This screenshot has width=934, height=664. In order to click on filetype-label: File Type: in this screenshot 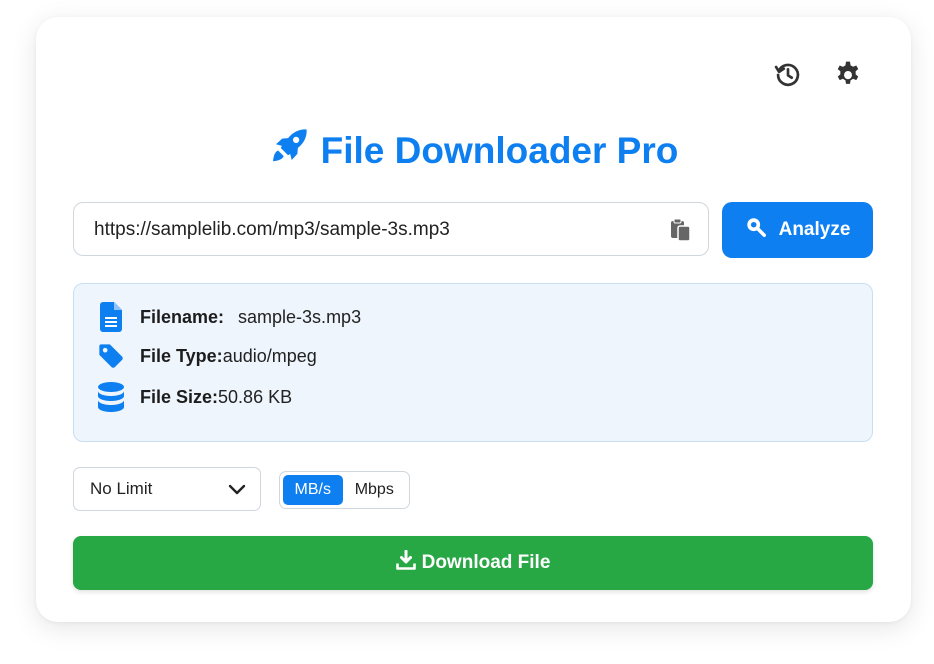, I will do `click(181, 355)`.